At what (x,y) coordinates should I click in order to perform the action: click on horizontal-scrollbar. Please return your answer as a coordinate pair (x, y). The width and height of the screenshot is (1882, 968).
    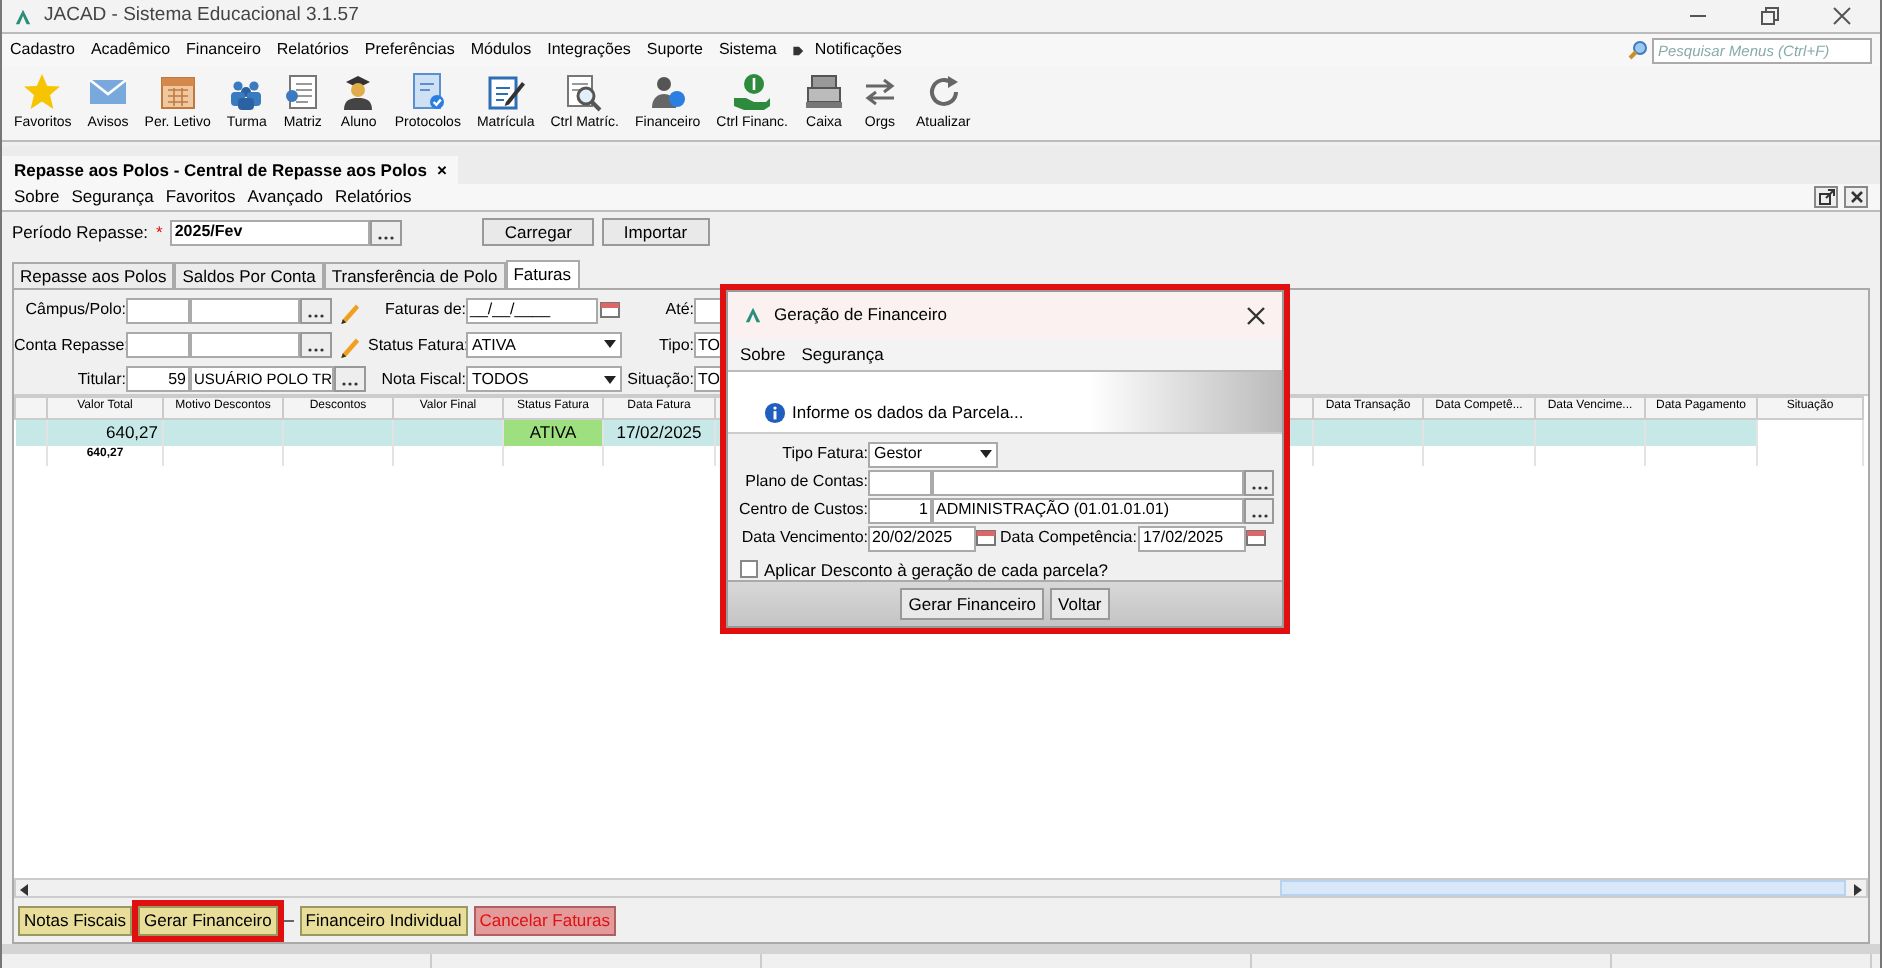
    Looking at the image, I should click on (941, 888).